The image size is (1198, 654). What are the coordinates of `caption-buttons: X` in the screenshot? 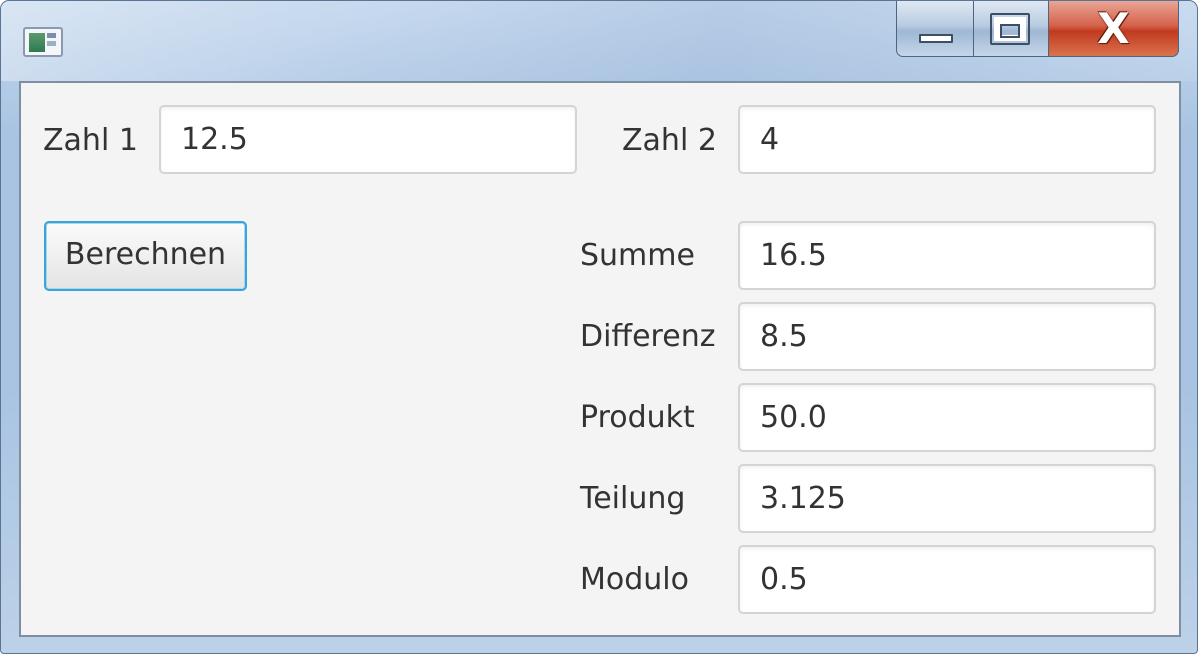 It's located at (1037, 29).